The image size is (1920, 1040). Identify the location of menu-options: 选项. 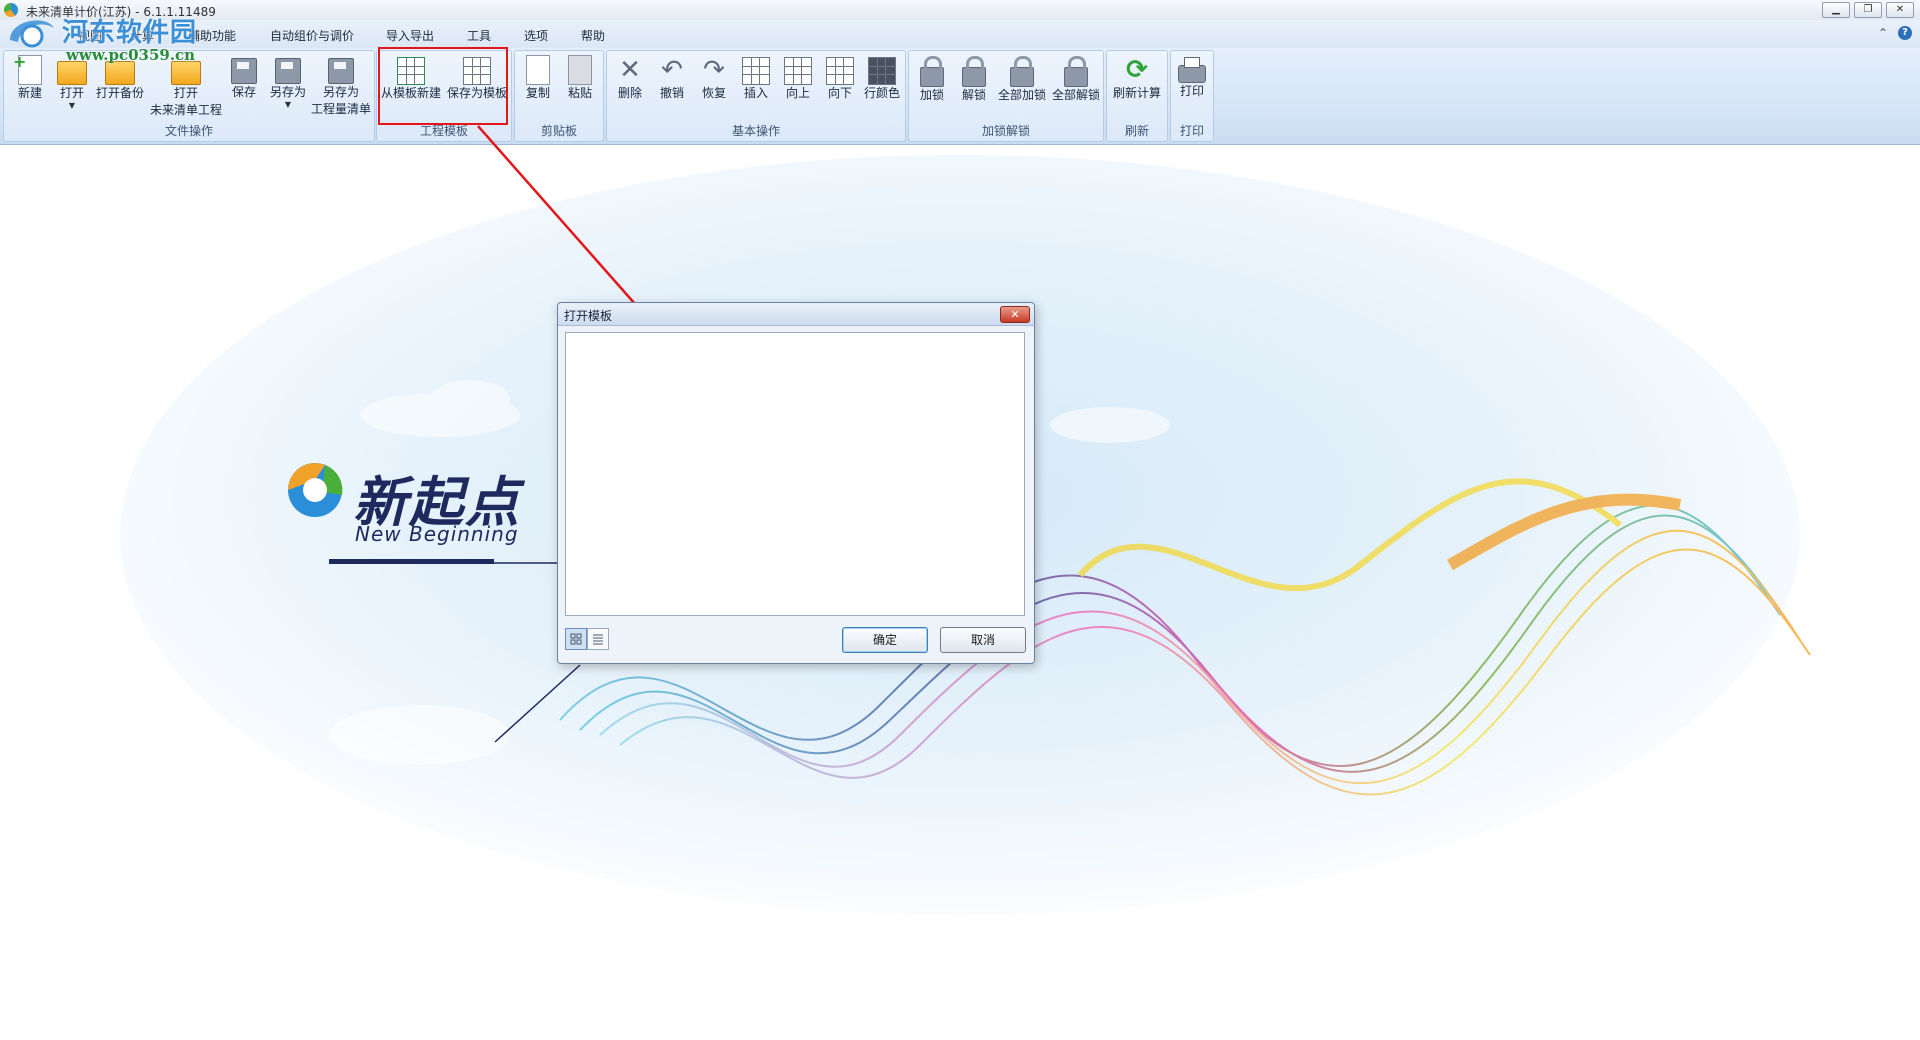
(536, 35).